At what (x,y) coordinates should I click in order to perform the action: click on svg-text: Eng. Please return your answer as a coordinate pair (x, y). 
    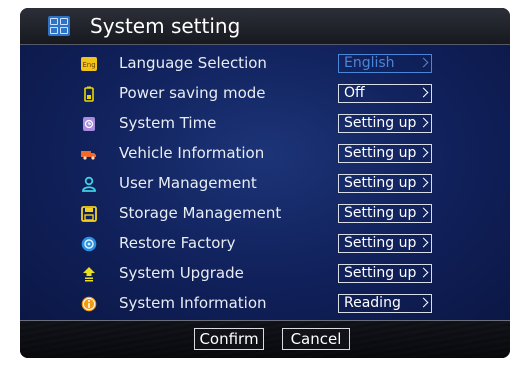
    Looking at the image, I should click on (88, 65).